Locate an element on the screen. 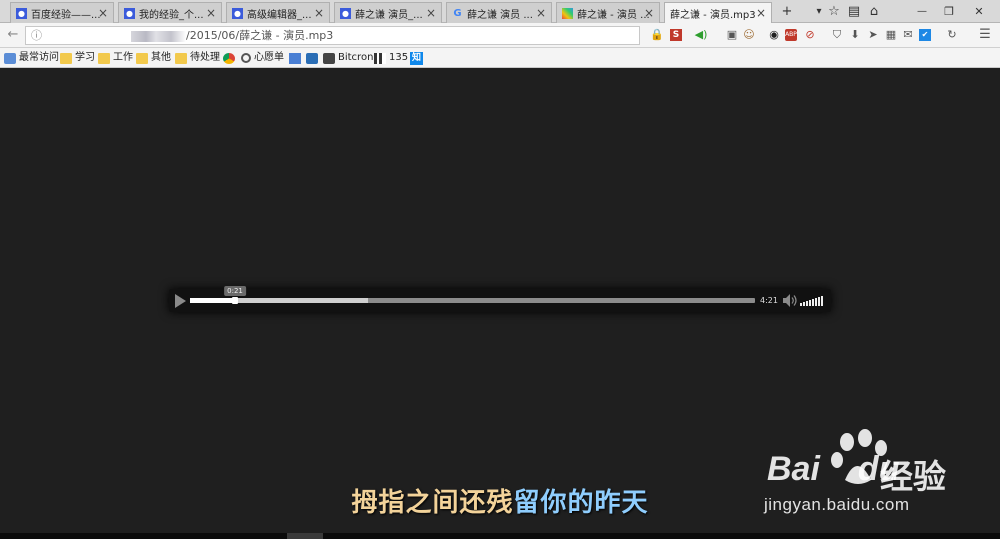  progress-thumb is located at coordinates (235, 300).